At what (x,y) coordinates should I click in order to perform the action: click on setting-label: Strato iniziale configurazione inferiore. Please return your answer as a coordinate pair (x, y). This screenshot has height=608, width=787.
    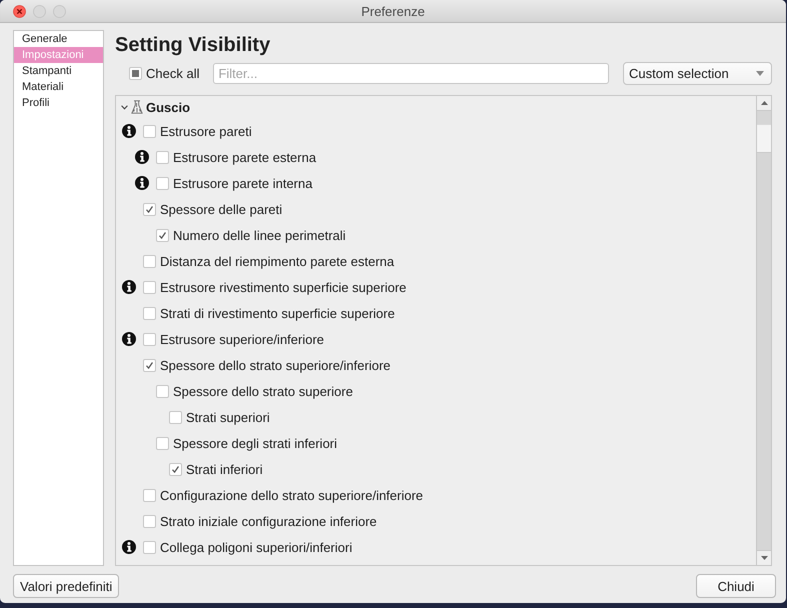
    Looking at the image, I should click on (268, 521).